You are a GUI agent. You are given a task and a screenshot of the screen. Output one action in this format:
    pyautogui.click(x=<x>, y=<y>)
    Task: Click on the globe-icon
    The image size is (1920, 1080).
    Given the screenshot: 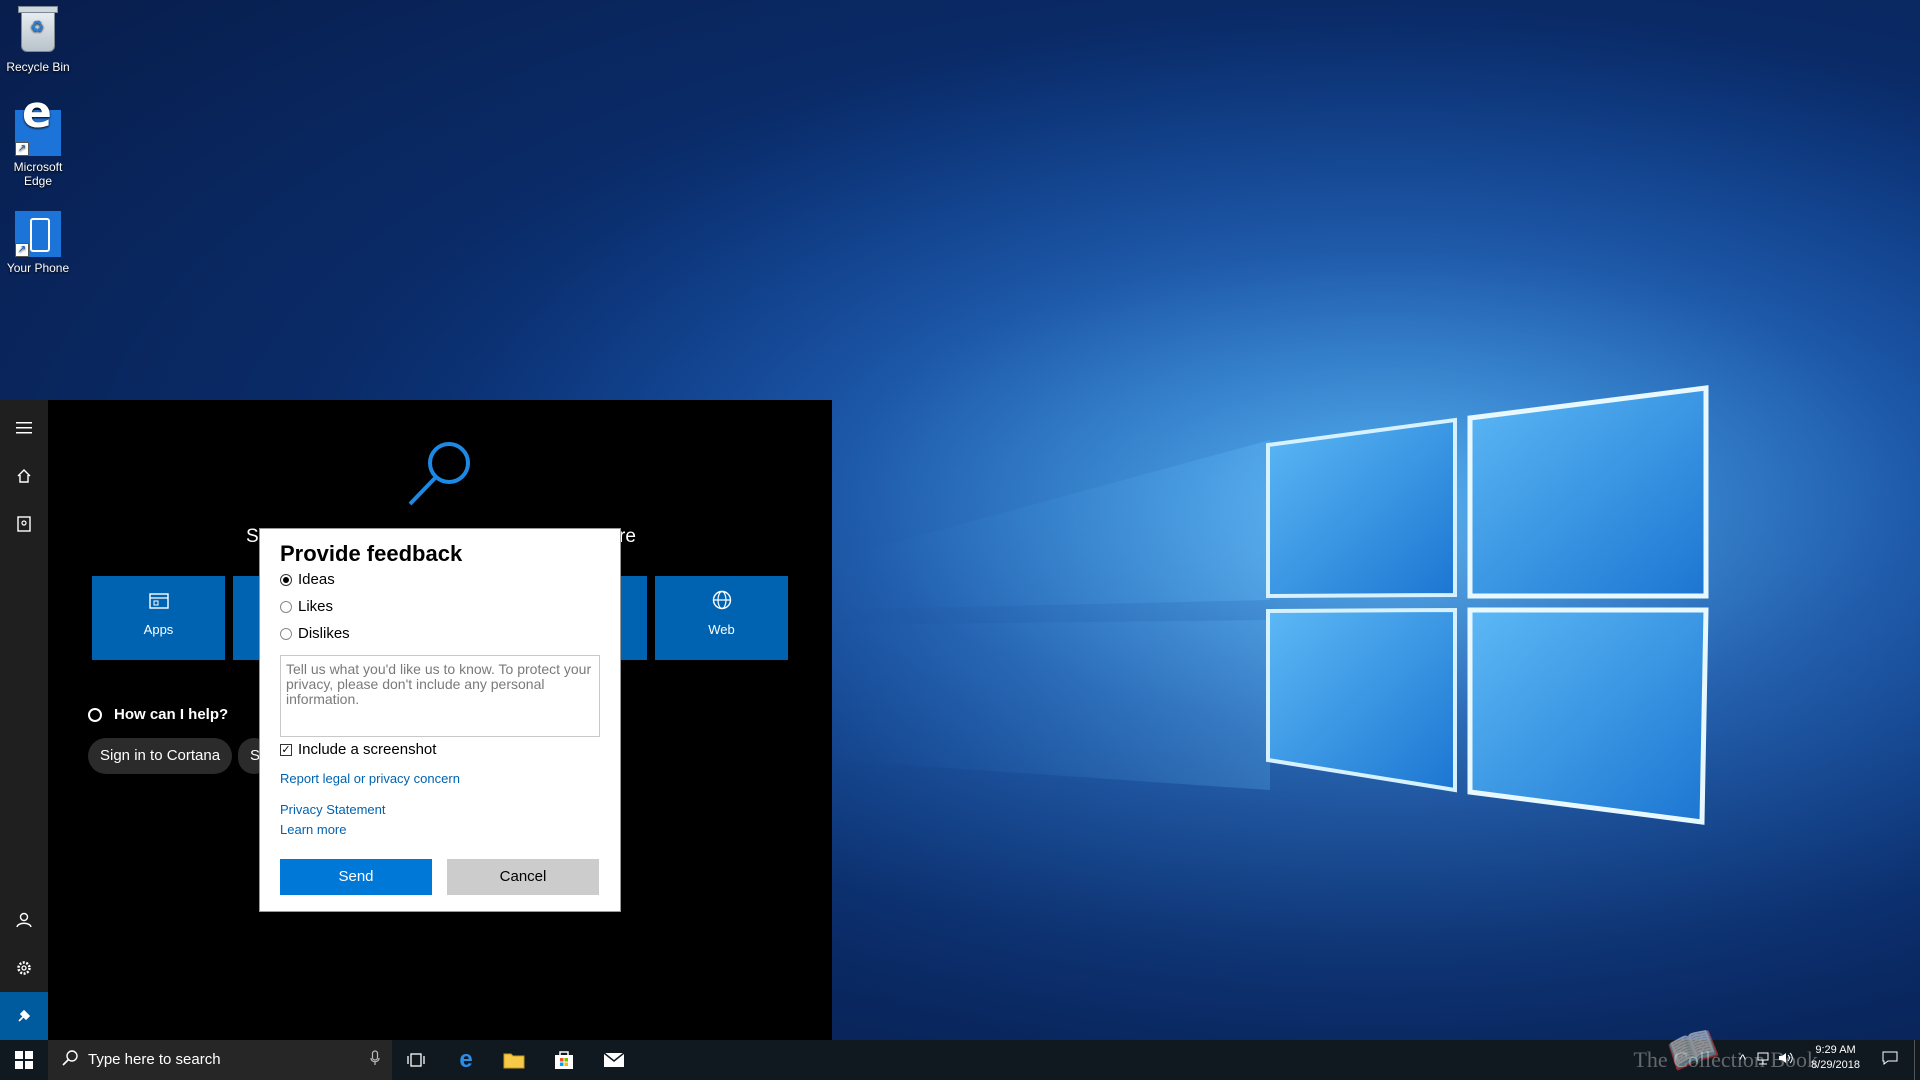 What is the action you would take?
    pyautogui.click(x=721, y=603)
    